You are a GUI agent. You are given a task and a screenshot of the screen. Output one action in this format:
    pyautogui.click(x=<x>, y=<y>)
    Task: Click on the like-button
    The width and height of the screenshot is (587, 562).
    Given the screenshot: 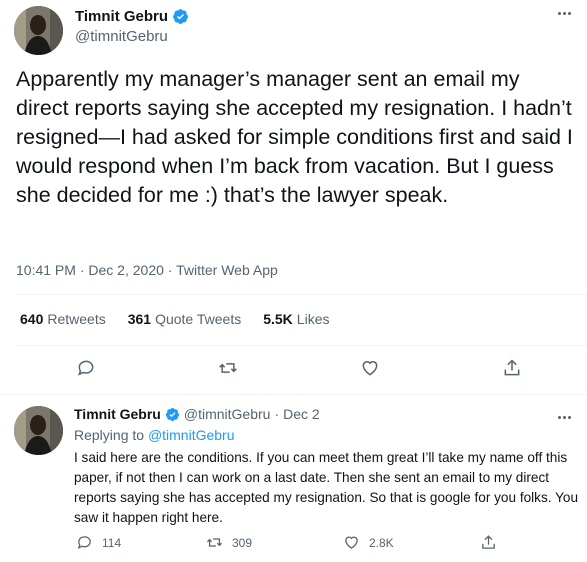 What is the action you would take?
    pyautogui.click(x=370, y=368)
    